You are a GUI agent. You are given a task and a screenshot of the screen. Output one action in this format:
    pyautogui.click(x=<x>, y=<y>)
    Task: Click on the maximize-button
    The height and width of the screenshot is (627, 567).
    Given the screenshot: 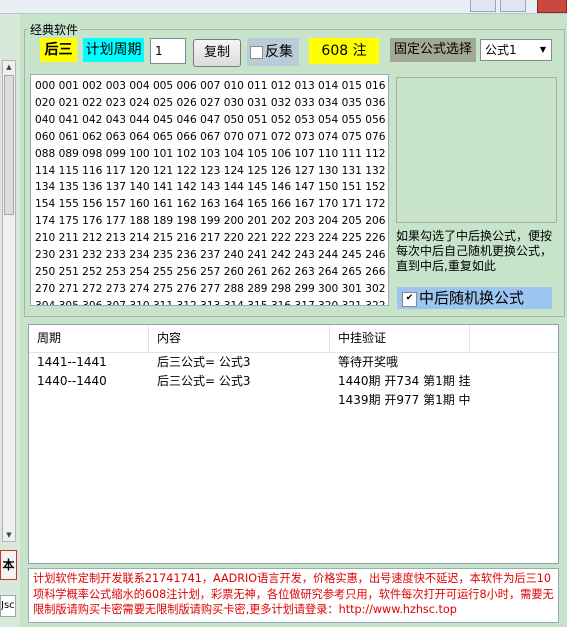 What is the action you would take?
    pyautogui.click(x=513, y=6)
    